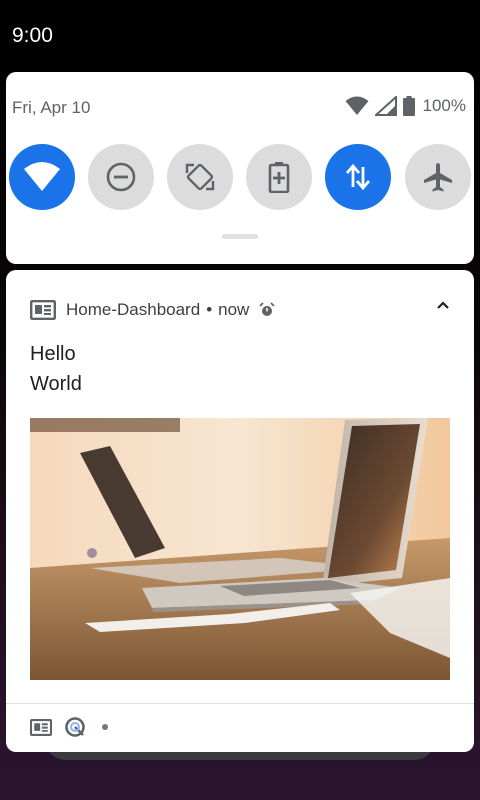 This screenshot has width=480, height=800. Describe the element at coordinates (239, 108) in the screenshot. I see `quick-settings-header: Fri, Apr 10 100%` at that location.